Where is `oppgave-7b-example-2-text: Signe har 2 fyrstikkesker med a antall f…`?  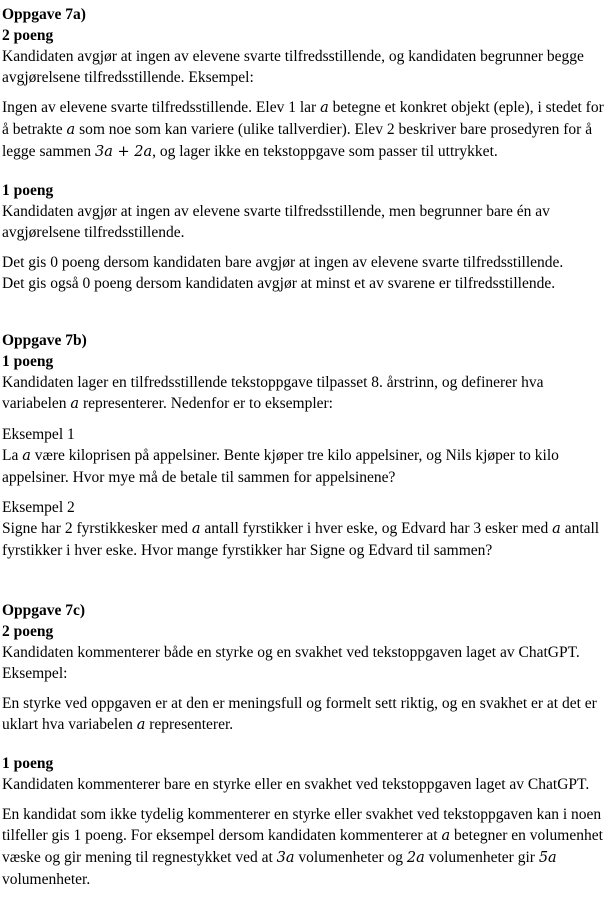
oppgave-7b-example-2-text: Signe har 2 fyrstikkesker med a antall f… is located at coordinates (301, 539).